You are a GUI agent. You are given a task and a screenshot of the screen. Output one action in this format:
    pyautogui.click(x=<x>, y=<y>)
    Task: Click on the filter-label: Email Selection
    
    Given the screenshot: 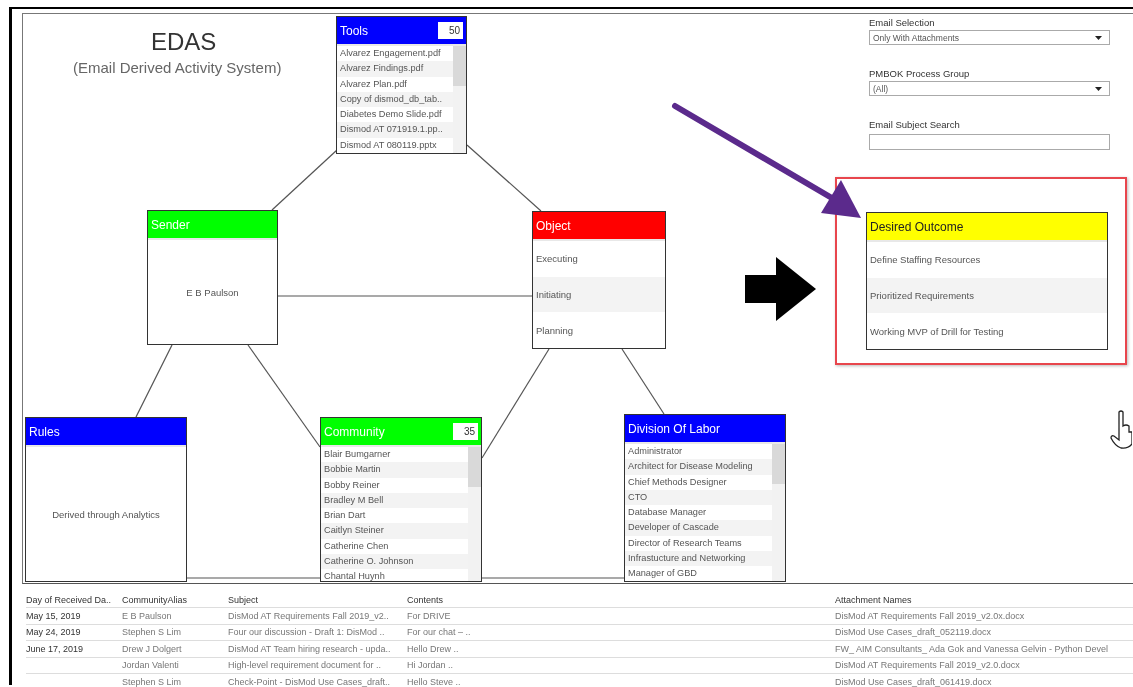 What is the action you would take?
    pyautogui.click(x=902, y=22)
    